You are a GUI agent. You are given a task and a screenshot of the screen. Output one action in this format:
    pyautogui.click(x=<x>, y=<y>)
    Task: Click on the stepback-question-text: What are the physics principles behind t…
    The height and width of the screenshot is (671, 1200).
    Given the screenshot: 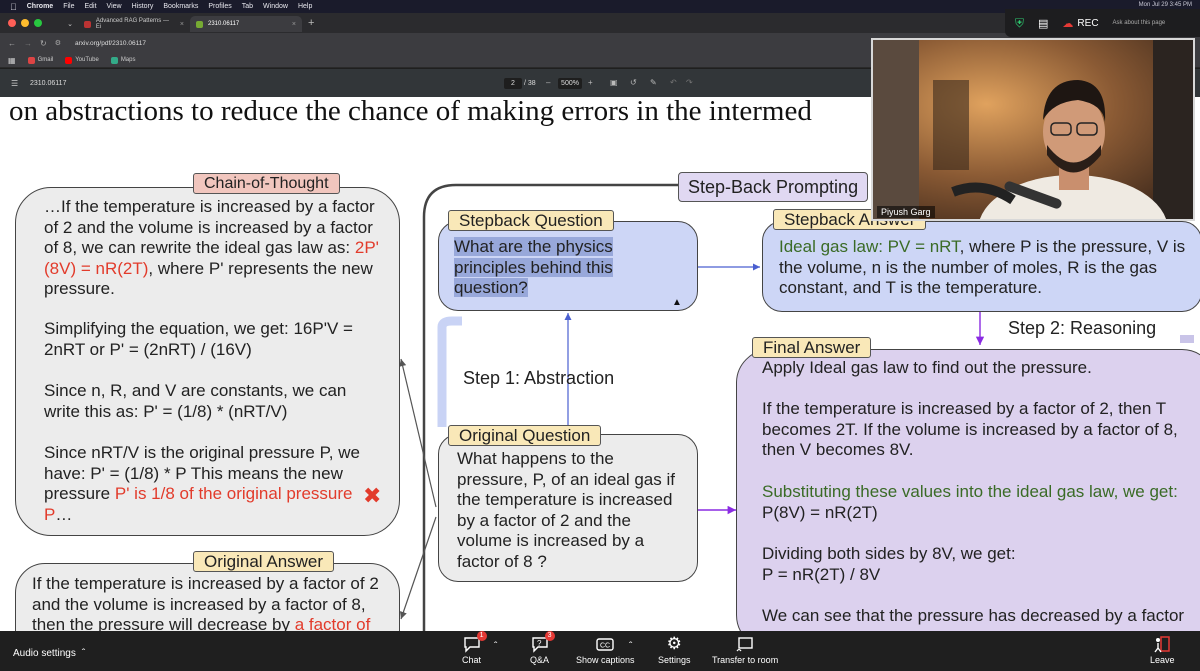 What is the action you would take?
    pyautogui.click(x=533, y=267)
    